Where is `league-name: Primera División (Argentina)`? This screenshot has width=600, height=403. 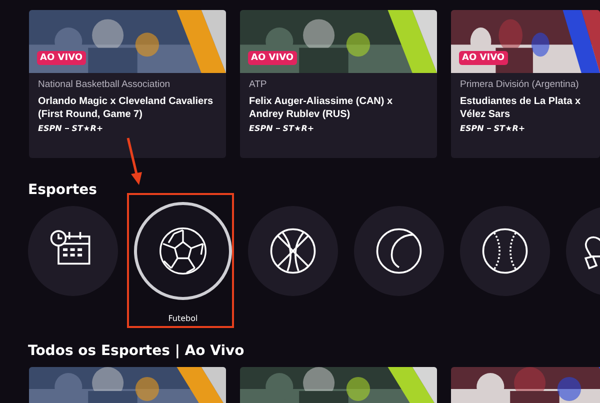 league-name: Primera División (Argentina) is located at coordinates (520, 84).